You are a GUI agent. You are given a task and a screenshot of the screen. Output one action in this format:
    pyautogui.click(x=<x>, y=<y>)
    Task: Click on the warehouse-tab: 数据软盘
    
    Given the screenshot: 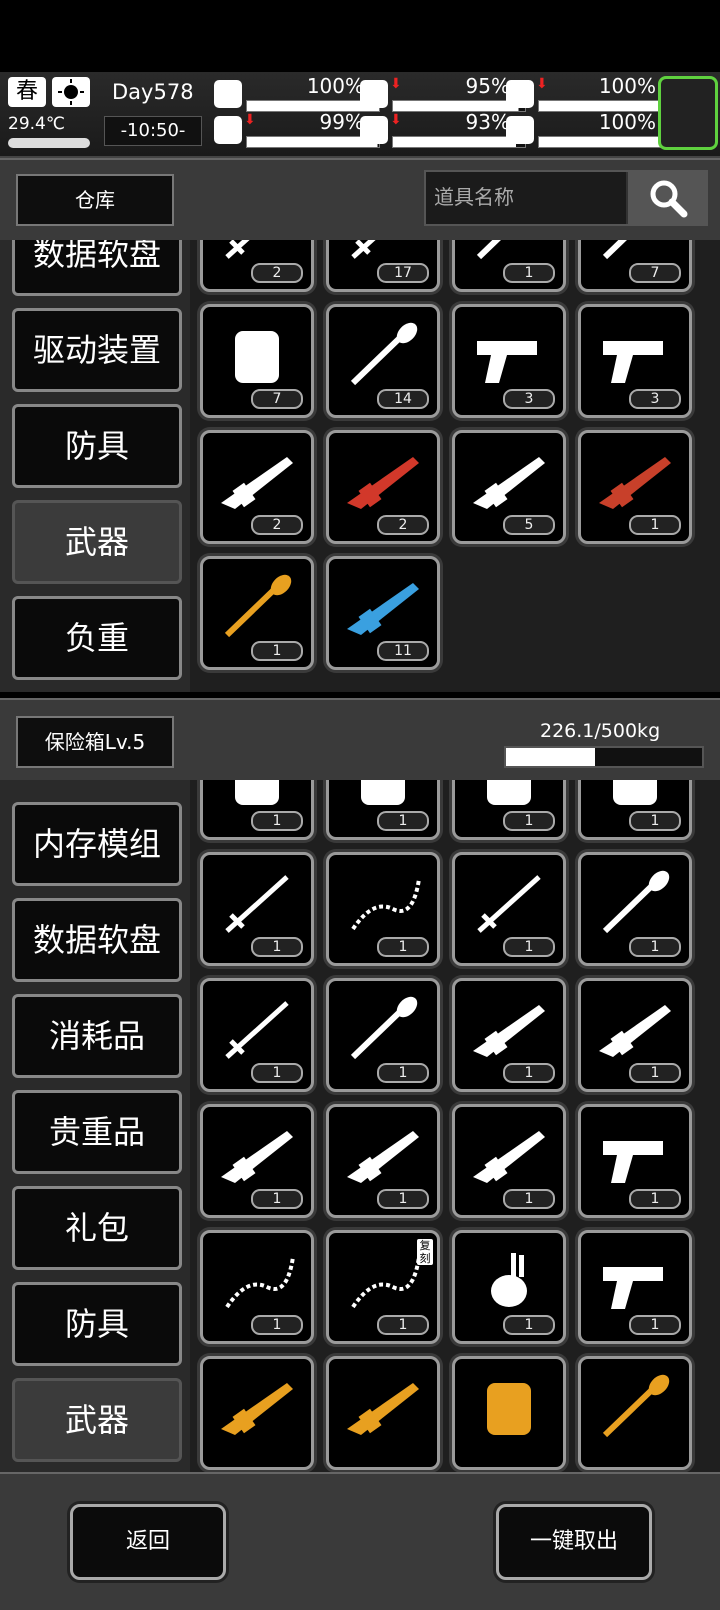 What is the action you would take?
    pyautogui.click(x=97, y=268)
    